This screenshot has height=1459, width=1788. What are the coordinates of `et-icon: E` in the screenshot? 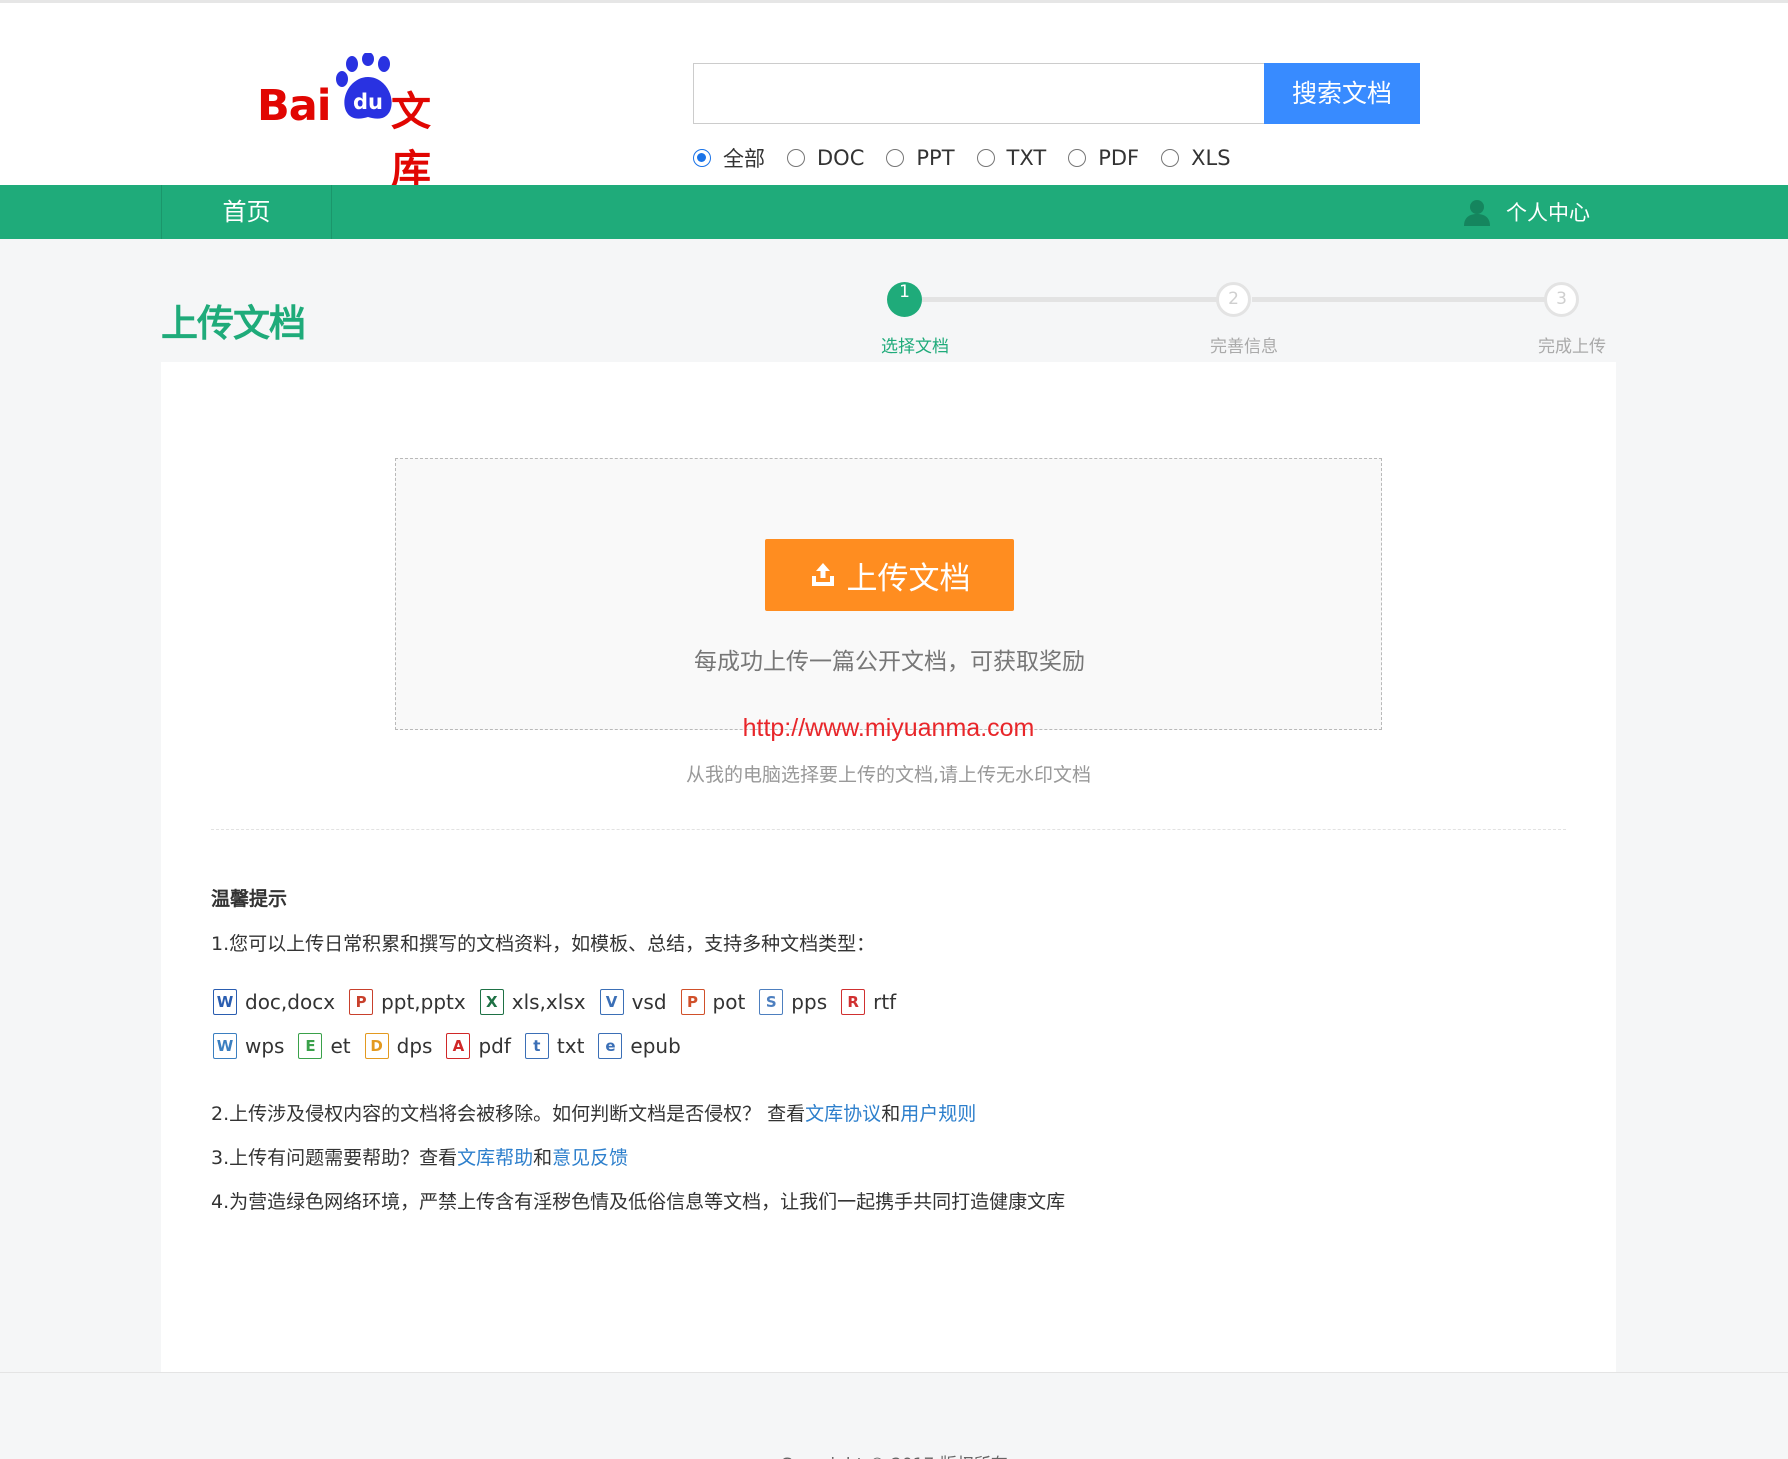 It's located at (310, 1046).